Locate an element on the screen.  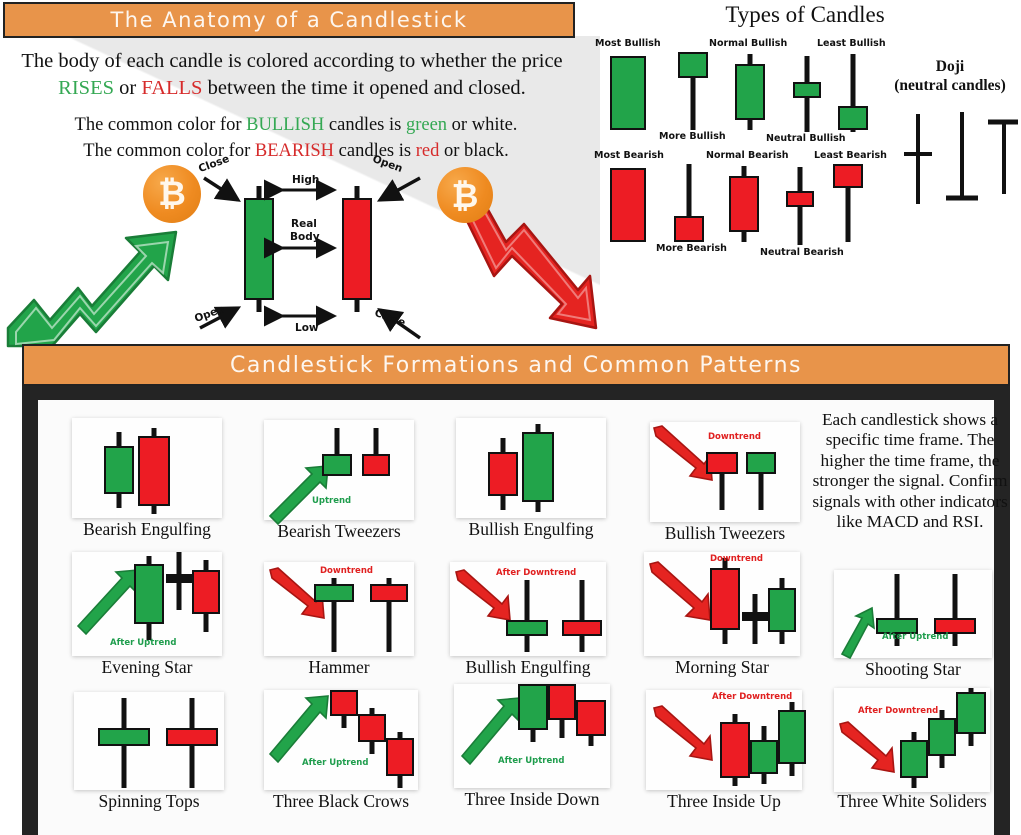
pattern-card-shooting-star: After Uptrend Shooting Star is located at coordinates (913, 629).